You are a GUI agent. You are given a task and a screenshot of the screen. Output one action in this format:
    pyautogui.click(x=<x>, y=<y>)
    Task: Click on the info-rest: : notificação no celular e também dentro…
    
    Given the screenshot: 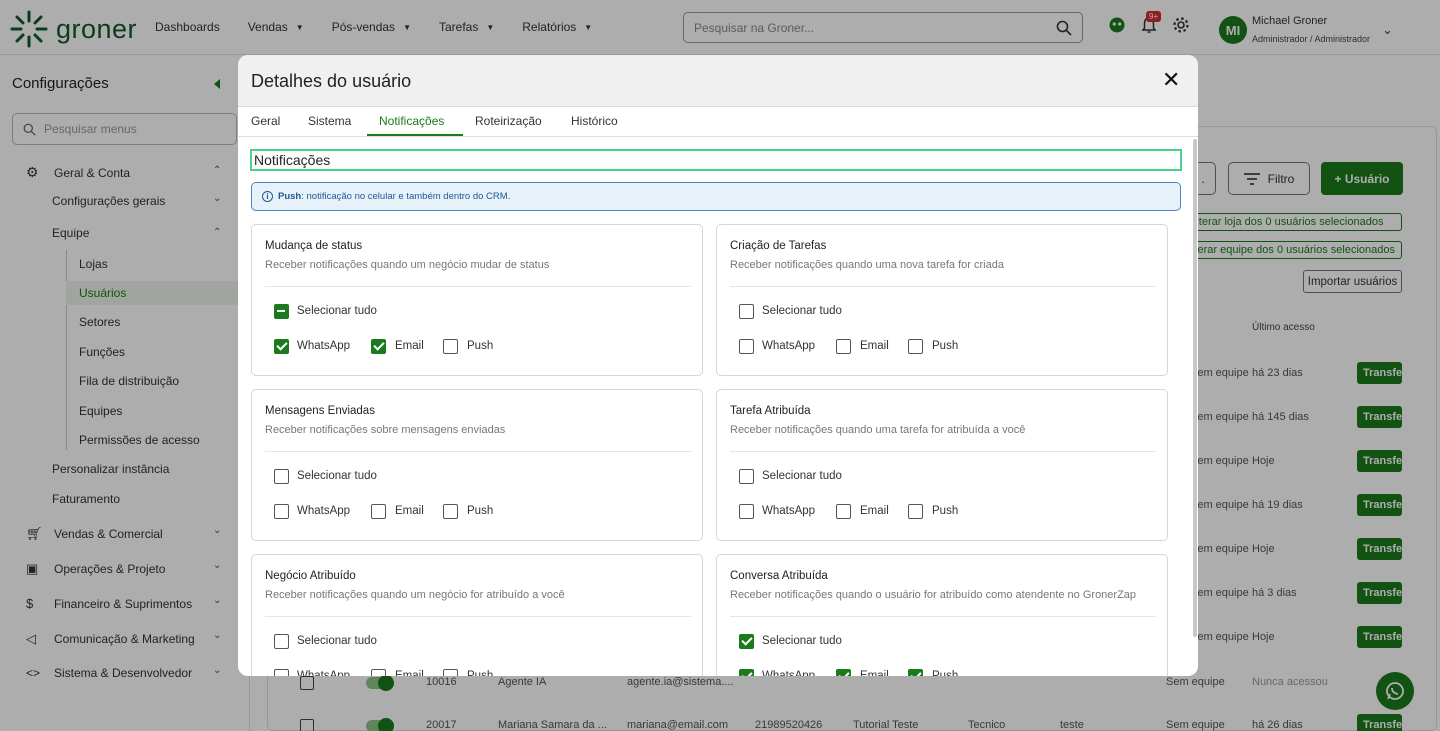 What is the action you would take?
    pyautogui.click(x=406, y=196)
    